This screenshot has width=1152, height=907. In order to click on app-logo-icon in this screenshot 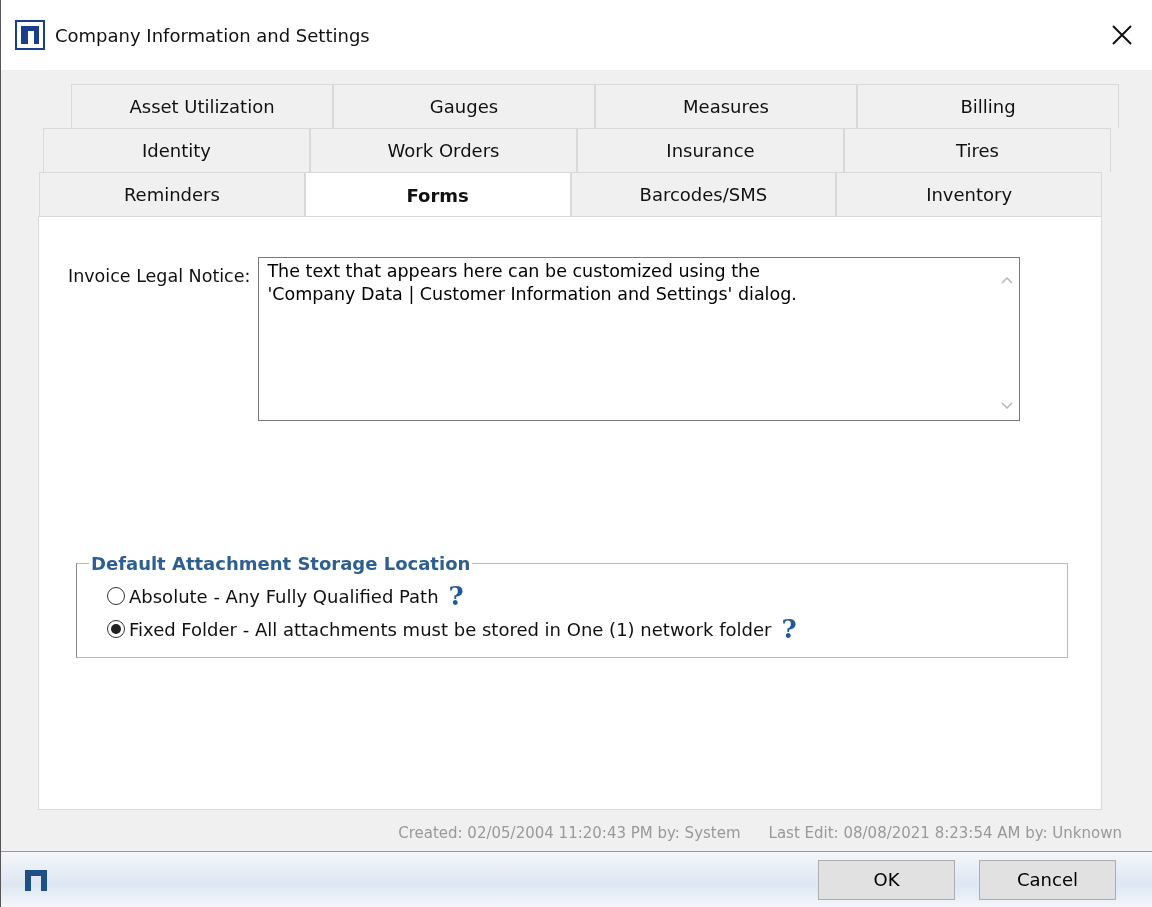, I will do `click(30, 35)`.